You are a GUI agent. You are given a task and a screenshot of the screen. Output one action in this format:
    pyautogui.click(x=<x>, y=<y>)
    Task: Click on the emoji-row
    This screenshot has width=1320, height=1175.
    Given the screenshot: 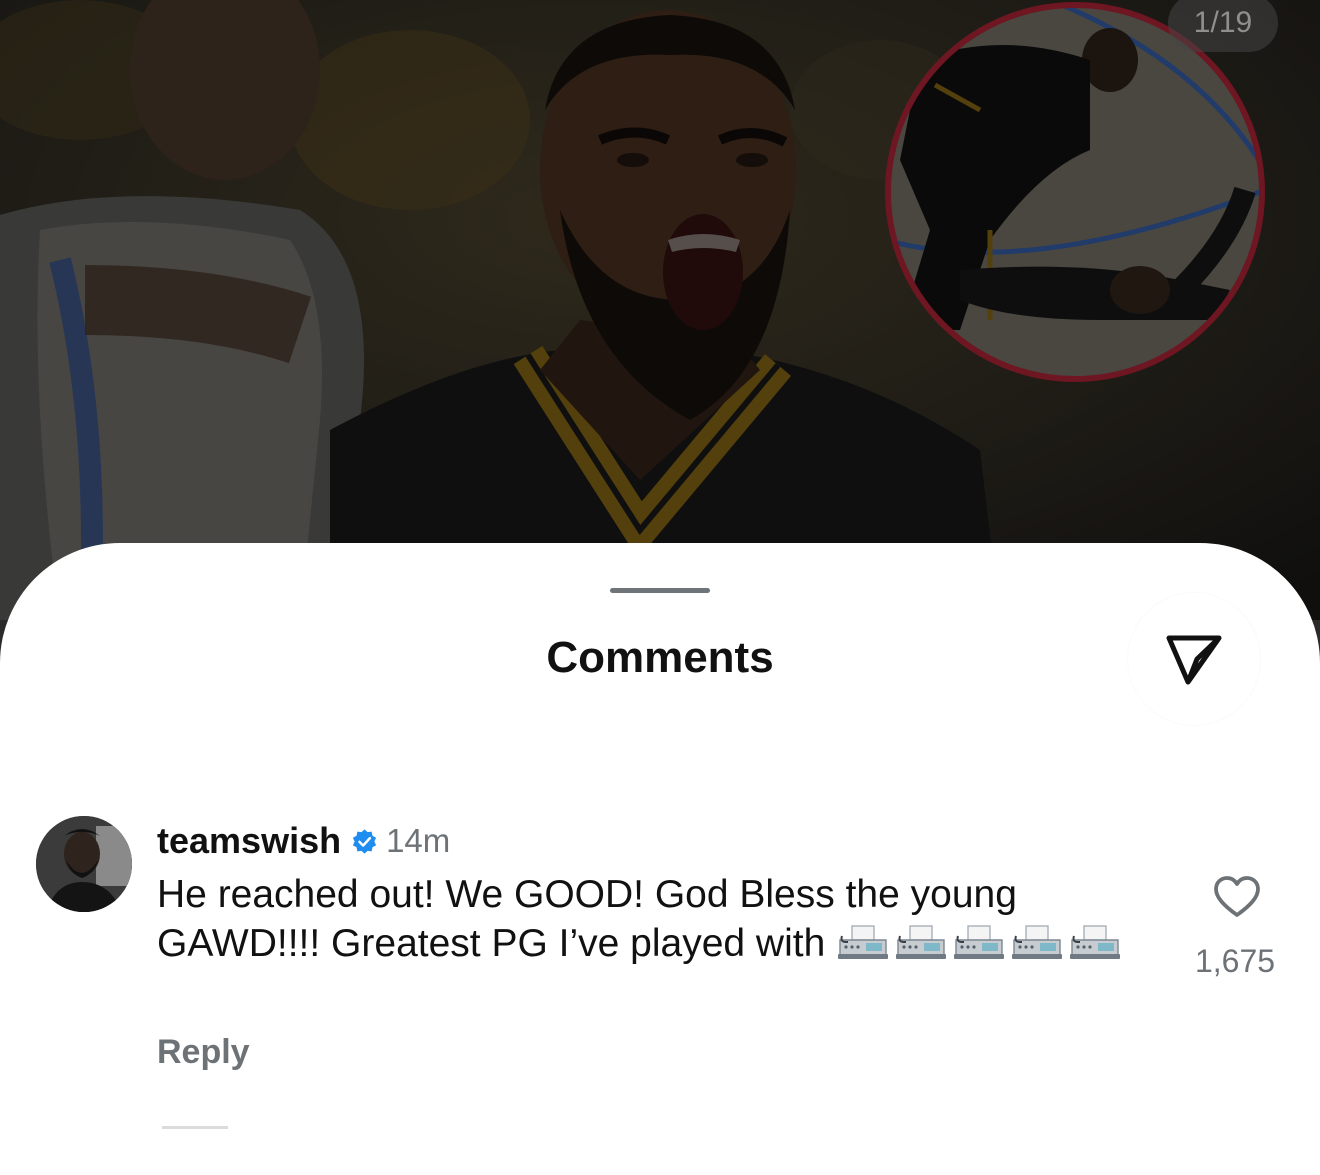 What is the action you would take?
    pyautogui.click(x=981, y=943)
    